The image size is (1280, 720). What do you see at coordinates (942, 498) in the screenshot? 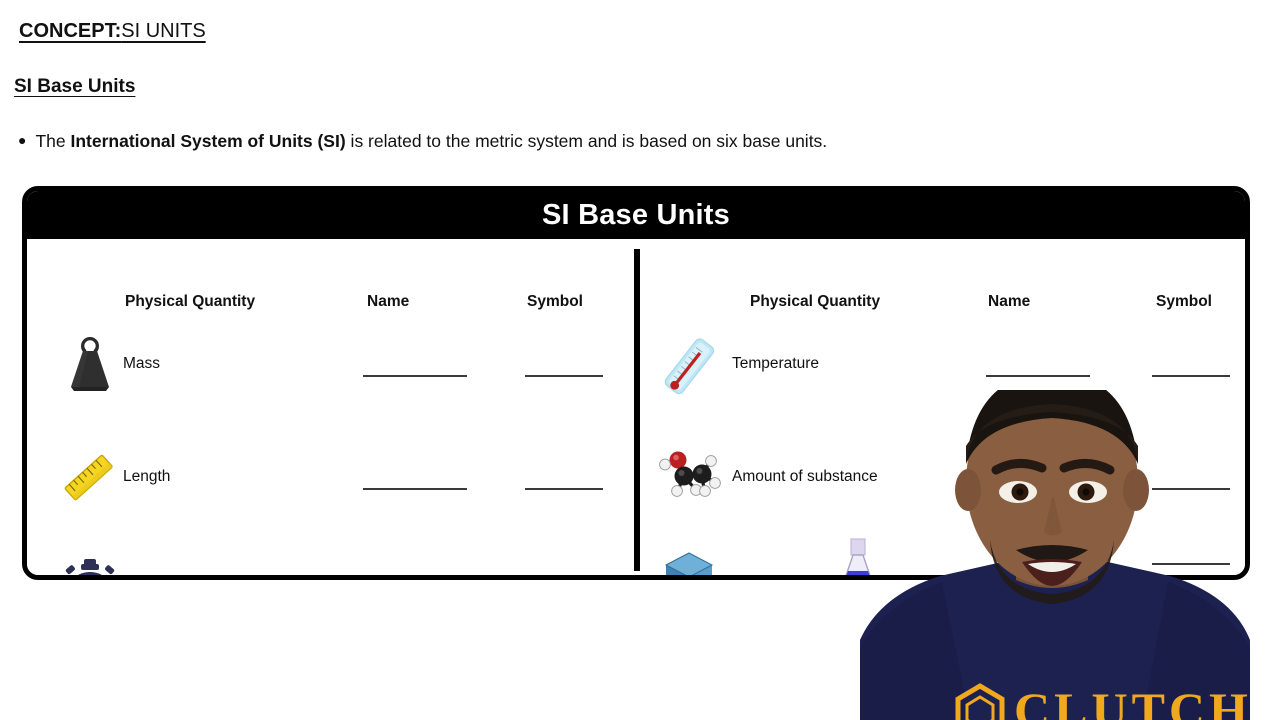
I see `table-row: Amount of substance` at bounding box center [942, 498].